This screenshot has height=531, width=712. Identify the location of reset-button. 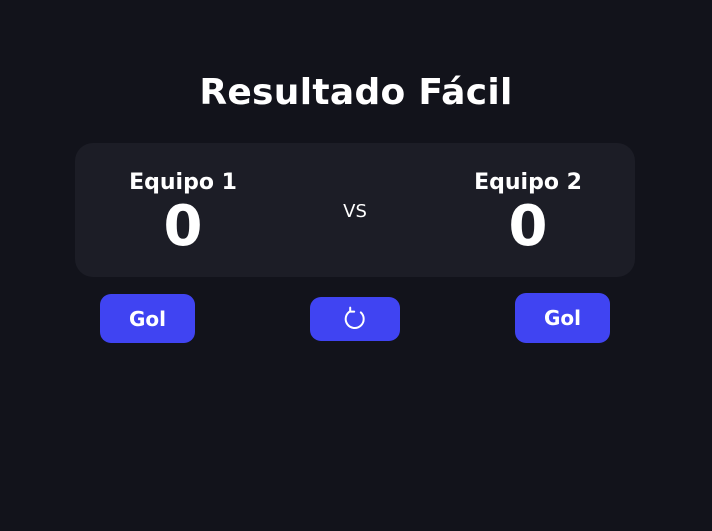
(355, 319).